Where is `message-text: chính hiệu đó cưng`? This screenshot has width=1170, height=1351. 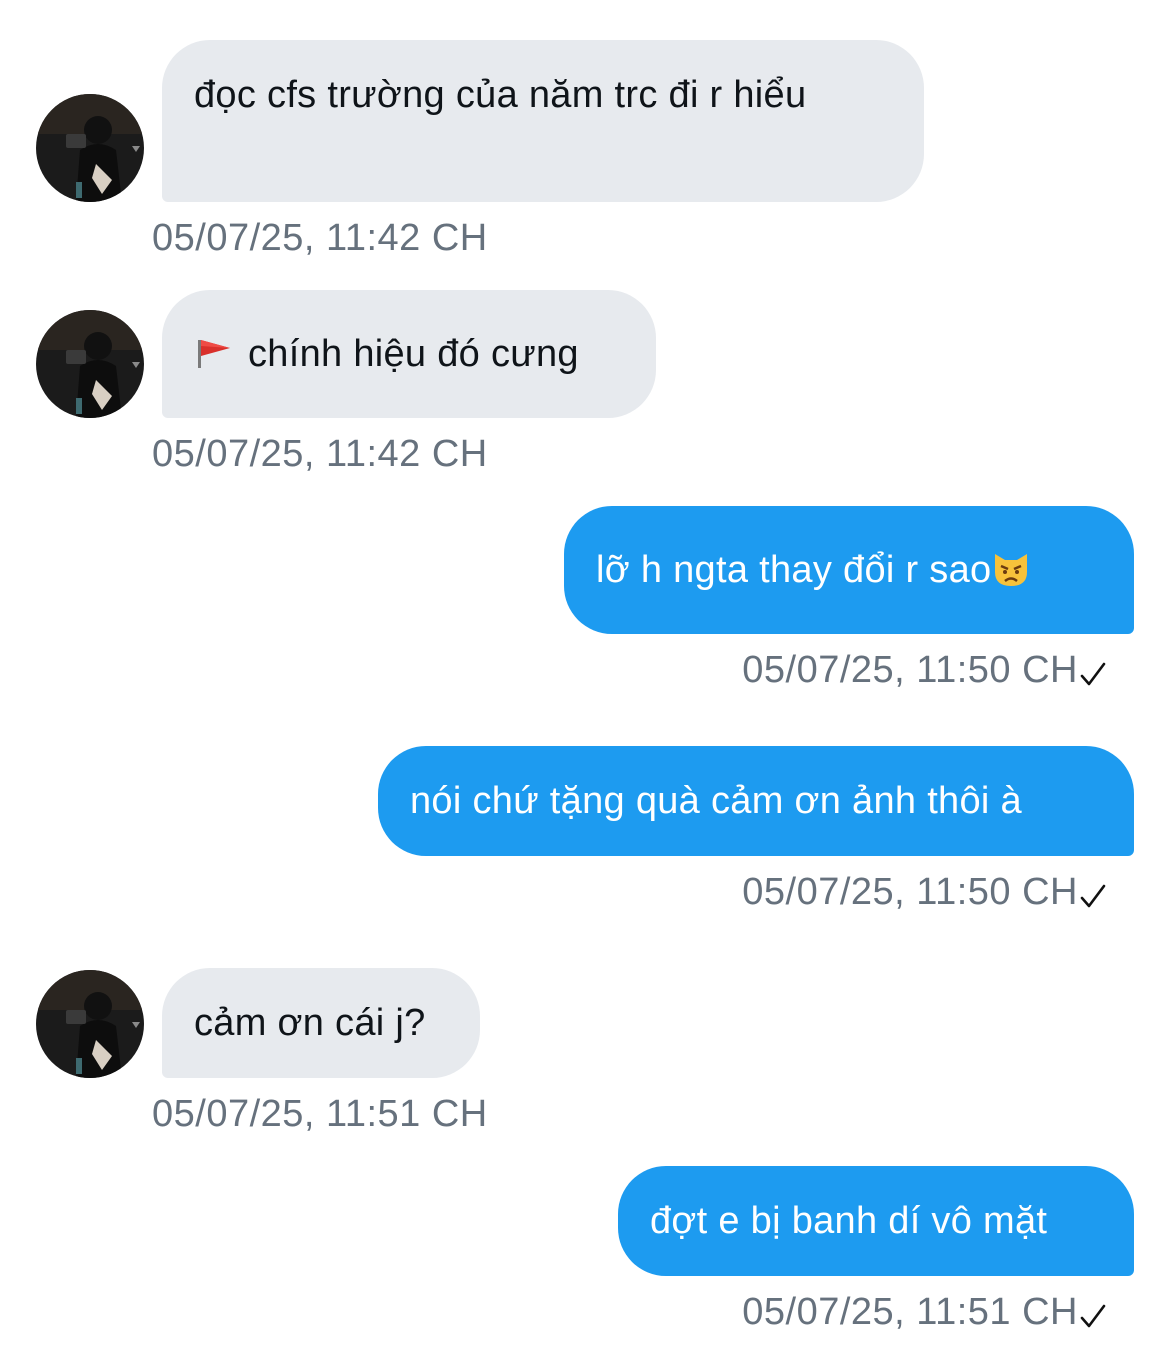
message-text: chính hiệu đó cưng is located at coordinates (413, 354).